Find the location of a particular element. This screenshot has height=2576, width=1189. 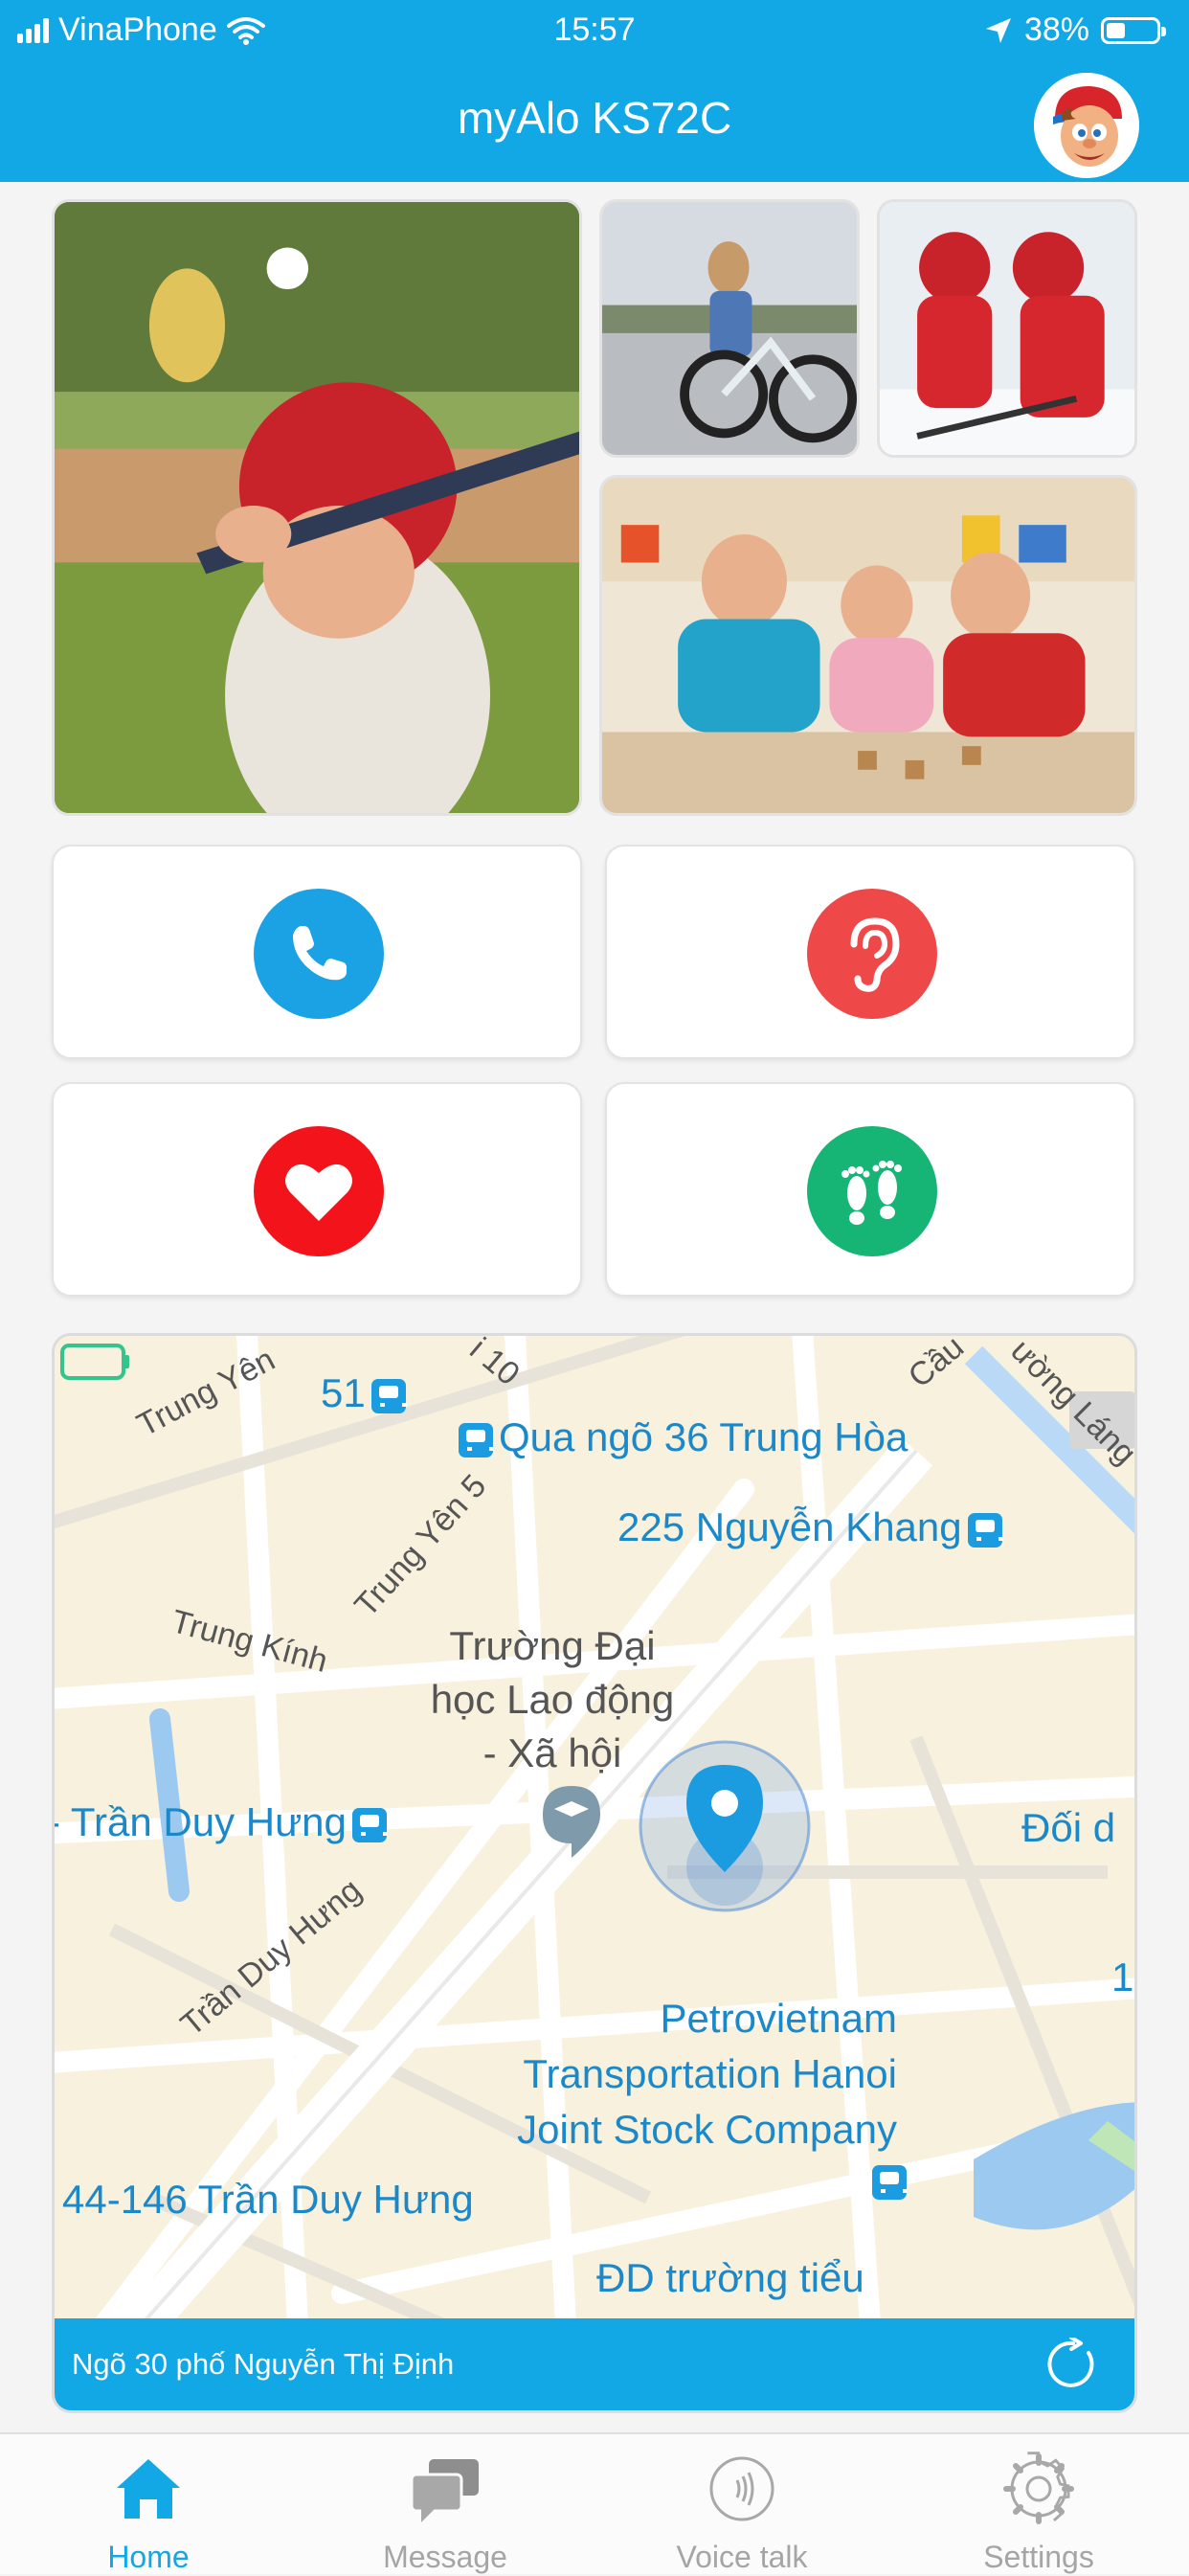

bus-stop-nguyen-khang: 225 Nguyễn Khang is located at coordinates (812, 1527).